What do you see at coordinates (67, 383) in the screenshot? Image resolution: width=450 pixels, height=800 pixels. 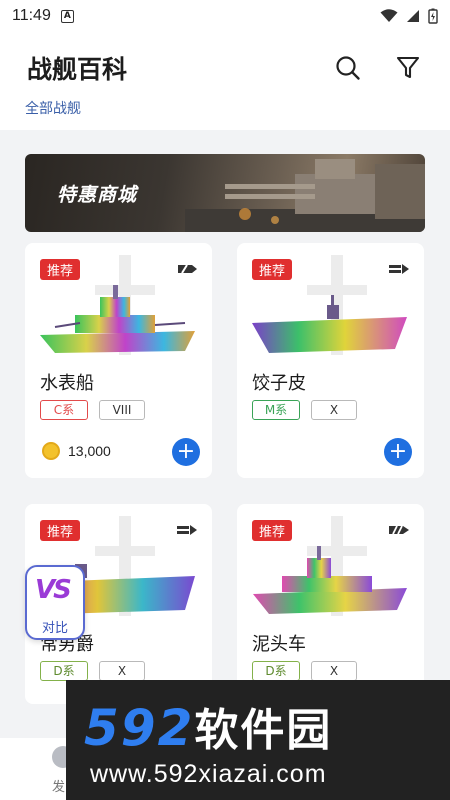 I see `ship-name: 水表船` at bounding box center [67, 383].